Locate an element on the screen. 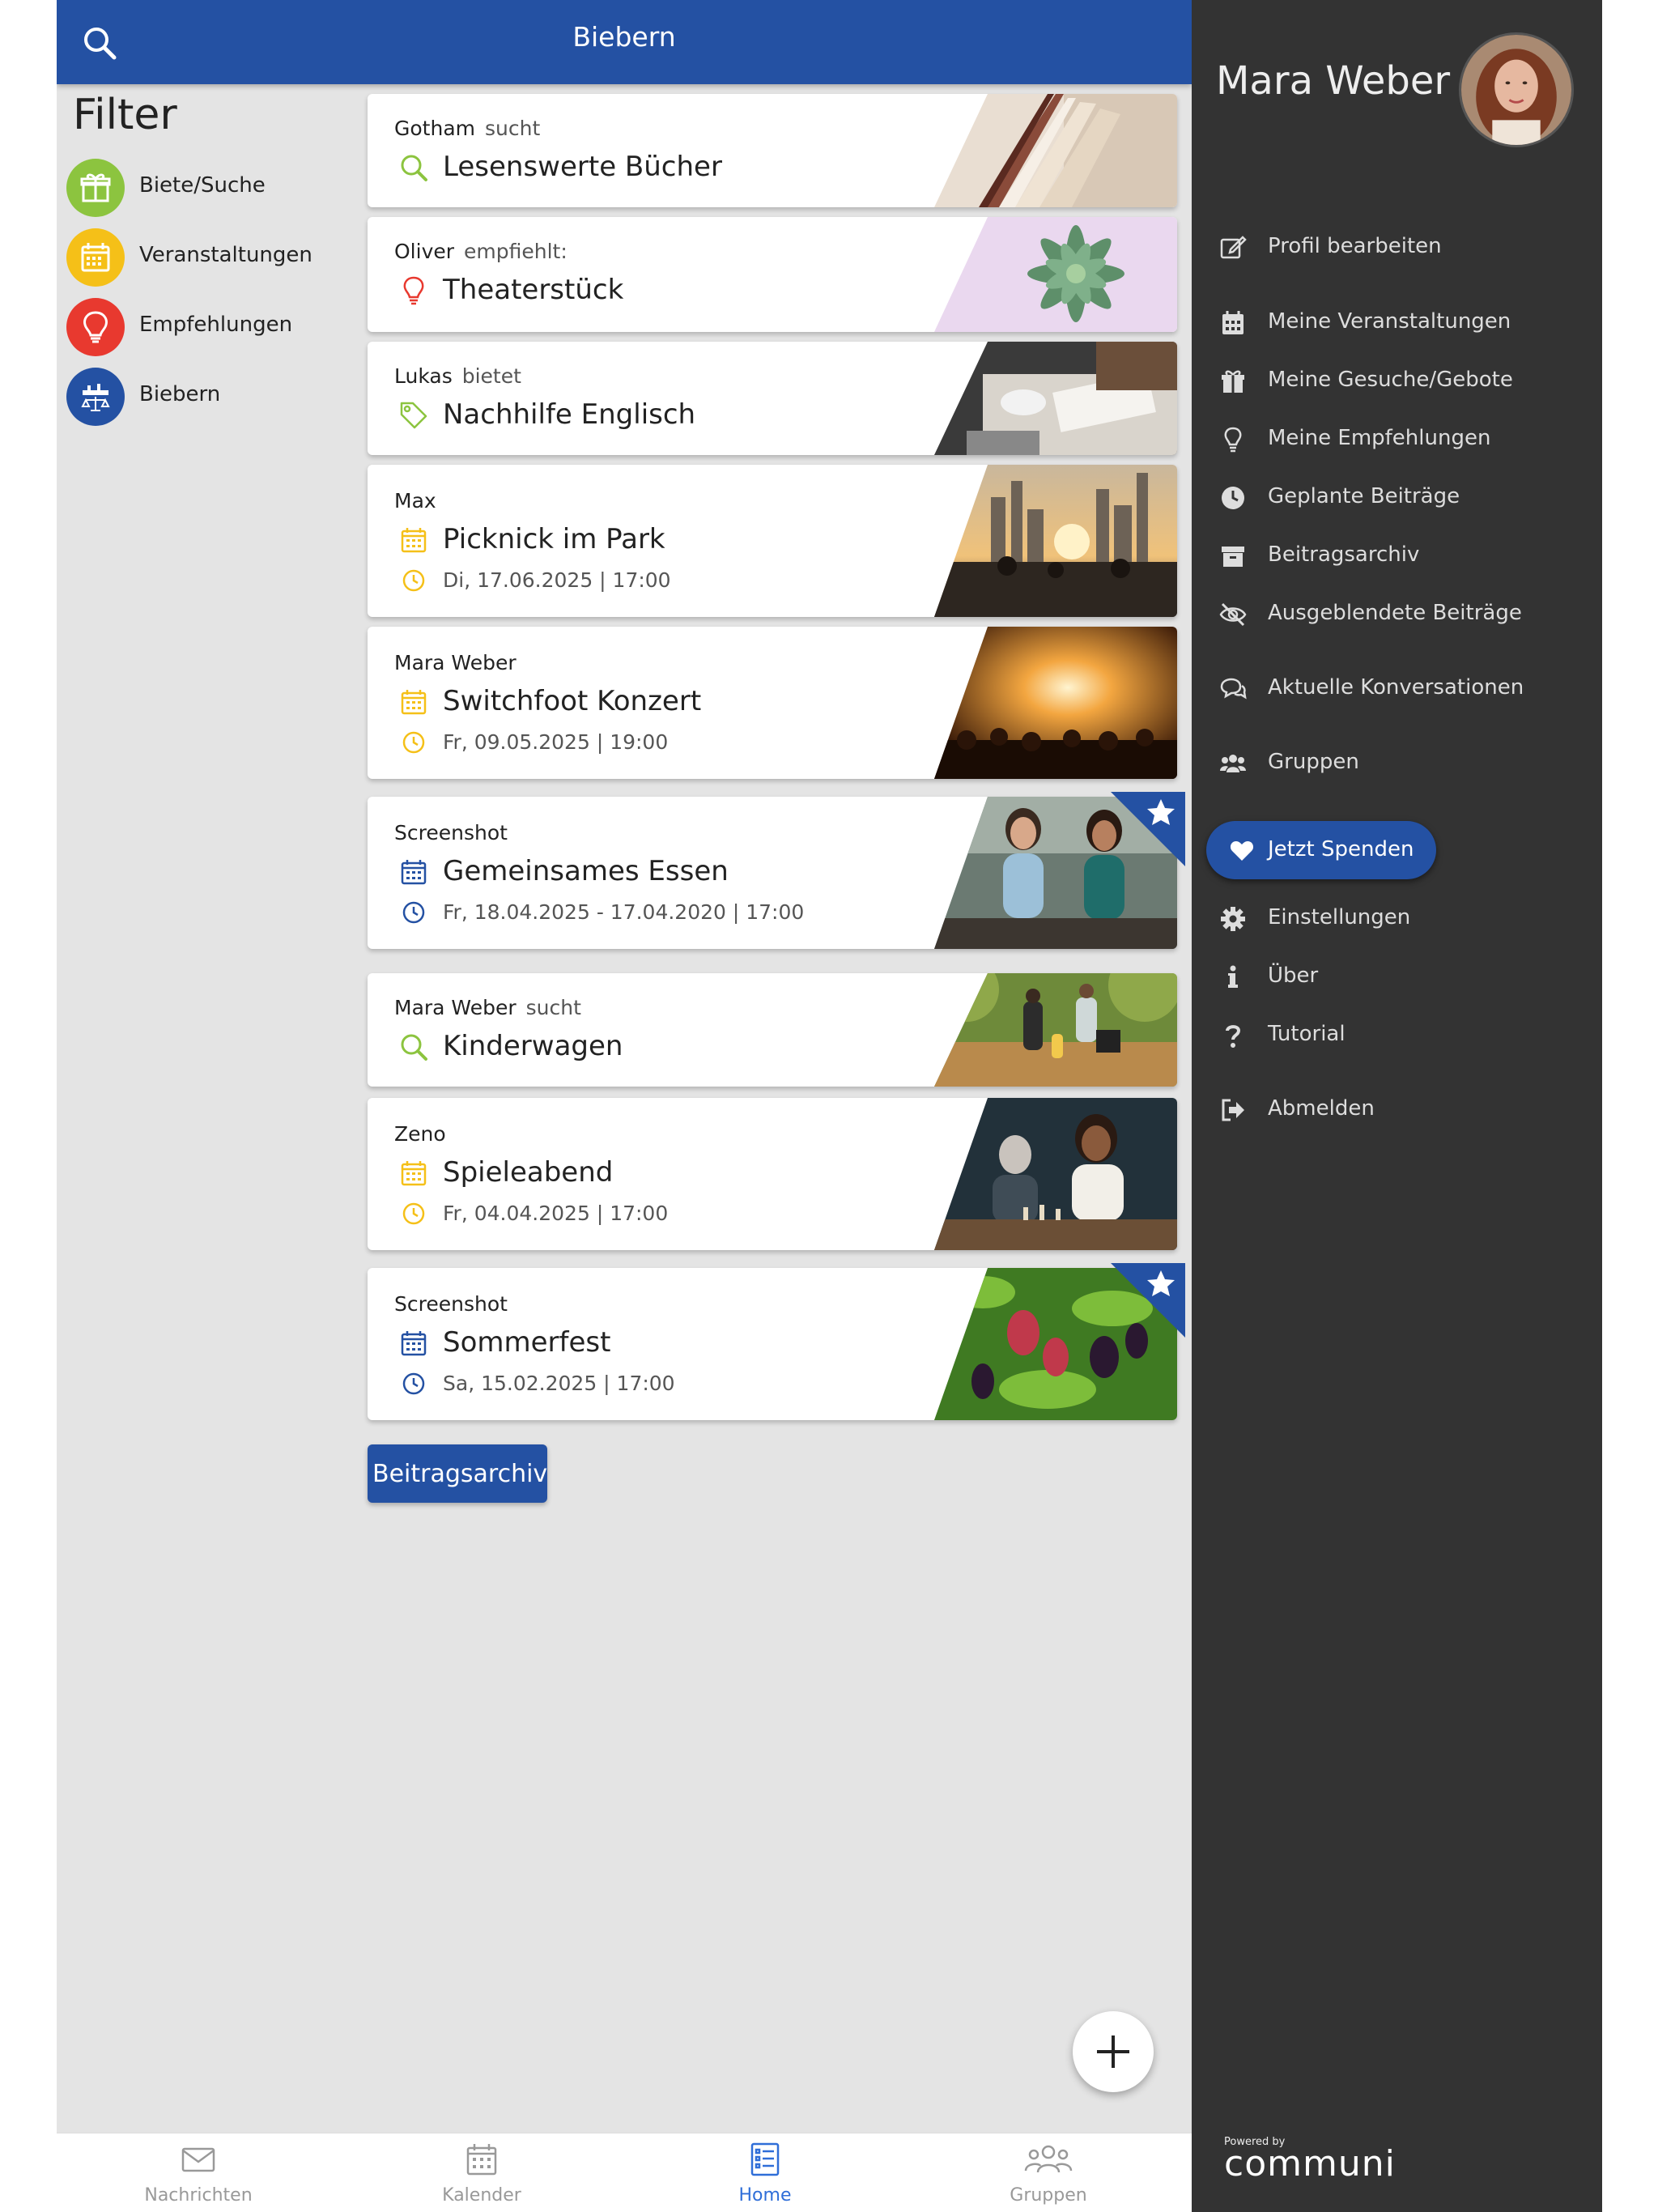 The height and width of the screenshot is (2212, 1658). post-verb: sucht is located at coordinates (553, 1008).